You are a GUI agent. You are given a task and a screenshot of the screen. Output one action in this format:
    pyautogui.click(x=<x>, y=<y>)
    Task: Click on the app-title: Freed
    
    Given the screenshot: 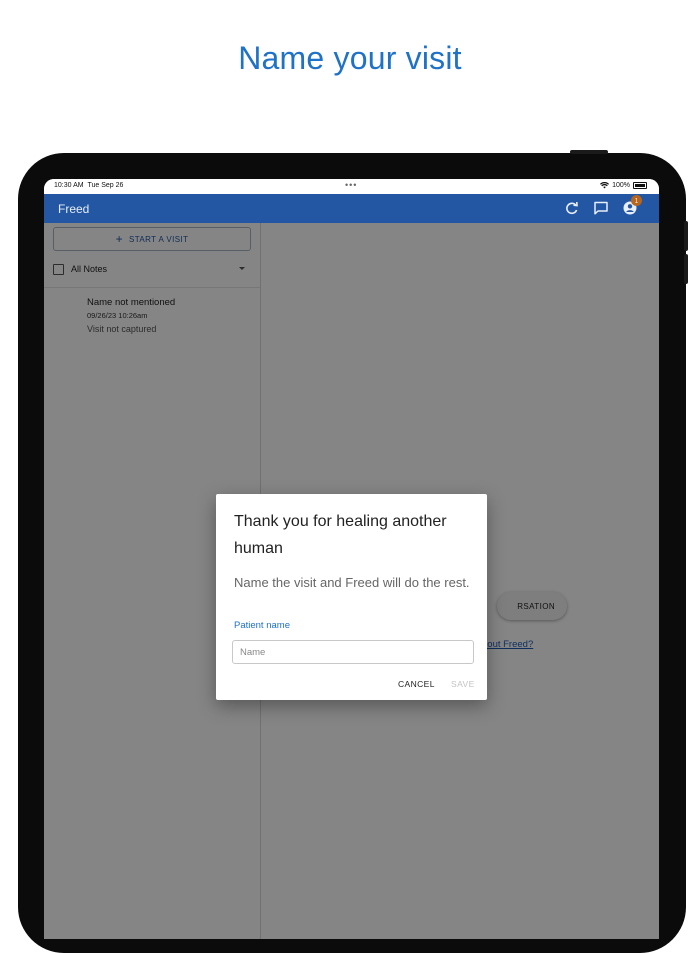 What is the action you would take?
    pyautogui.click(x=74, y=209)
    